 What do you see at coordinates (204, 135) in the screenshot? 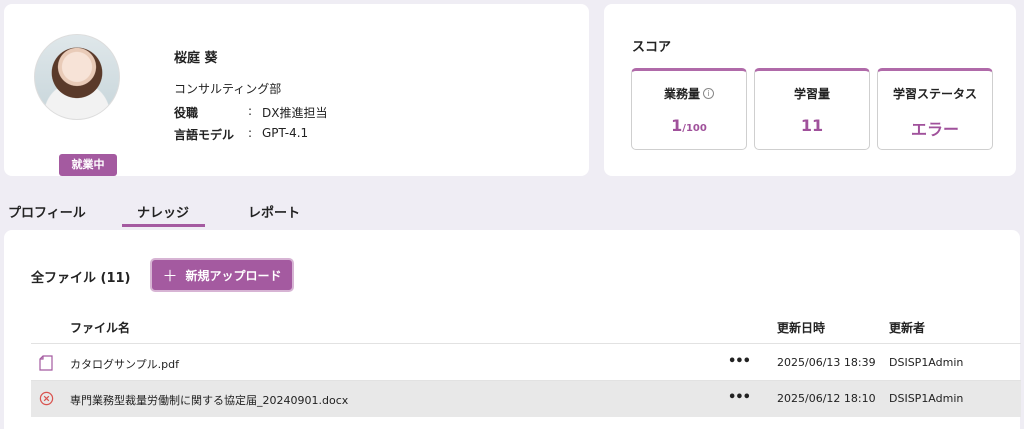
I see `model-label: 言語モデル` at bounding box center [204, 135].